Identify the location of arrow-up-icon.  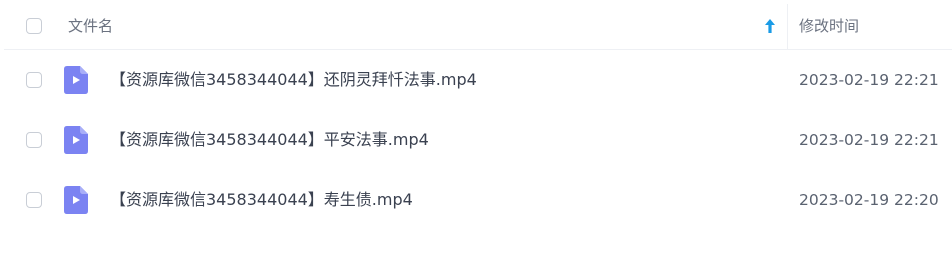
(770, 26).